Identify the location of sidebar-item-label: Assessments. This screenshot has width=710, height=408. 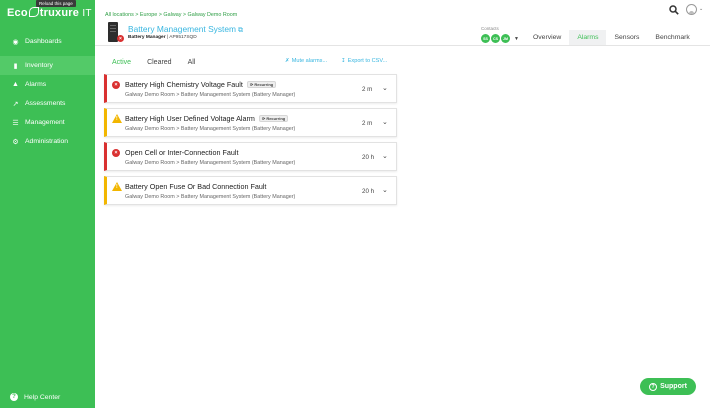
(45, 103).